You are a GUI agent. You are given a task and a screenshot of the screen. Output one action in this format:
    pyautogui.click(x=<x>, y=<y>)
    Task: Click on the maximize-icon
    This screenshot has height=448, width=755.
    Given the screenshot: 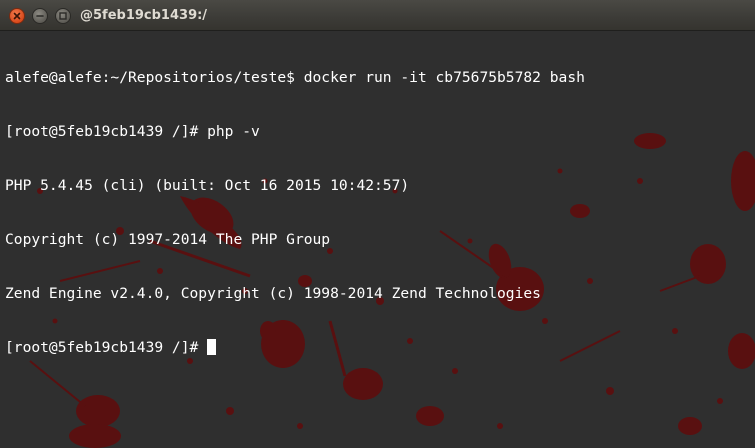 What is the action you would take?
    pyautogui.click(x=63, y=16)
    